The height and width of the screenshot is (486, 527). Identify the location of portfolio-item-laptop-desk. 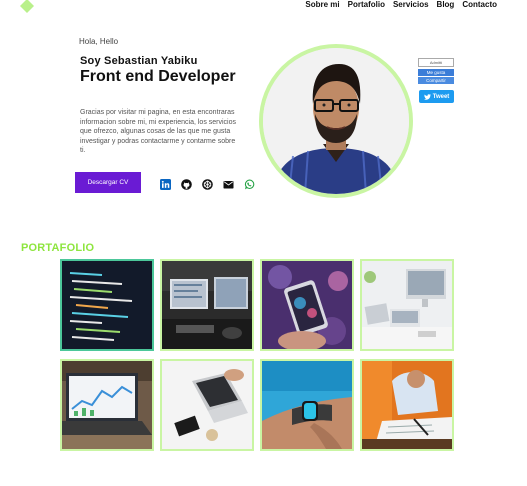
(207, 405).